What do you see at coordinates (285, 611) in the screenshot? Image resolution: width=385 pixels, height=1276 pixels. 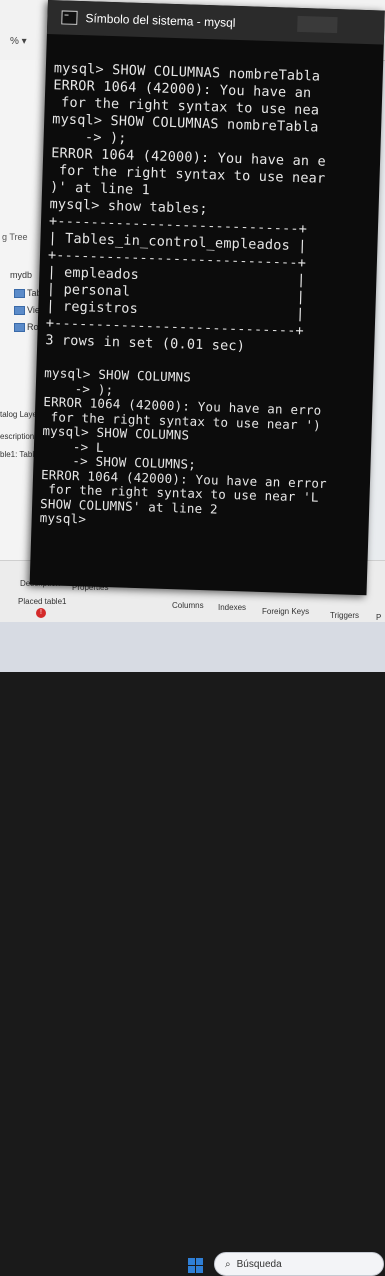 I see `foreign-keys-tab: Foreign Keys` at bounding box center [285, 611].